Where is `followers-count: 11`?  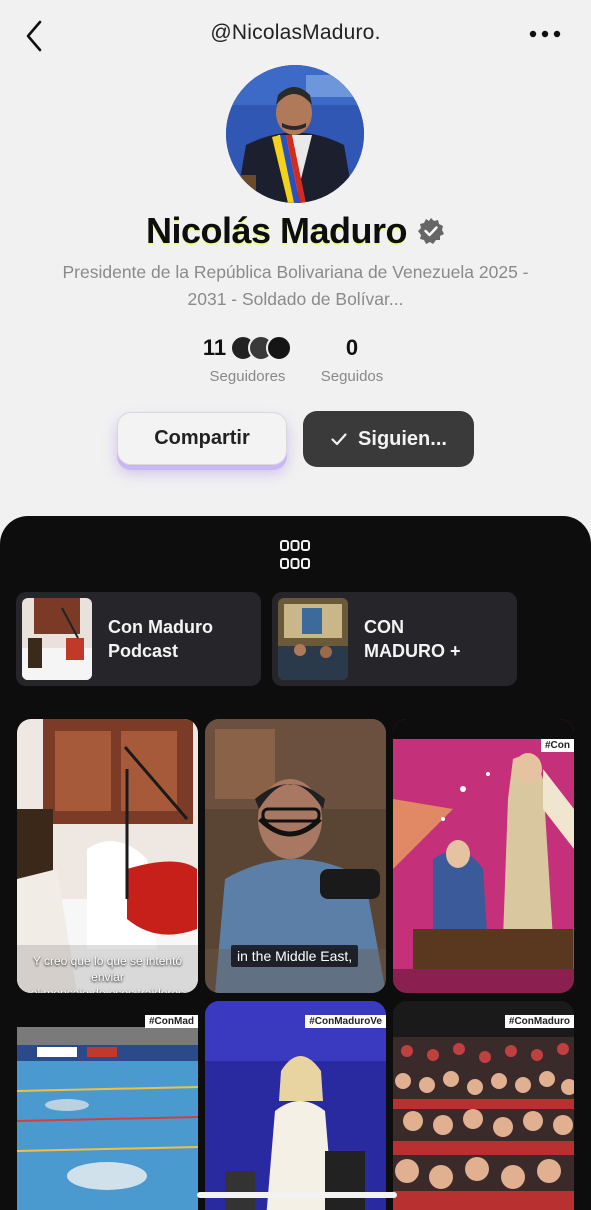
followers-count: 11 is located at coordinates (214, 347).